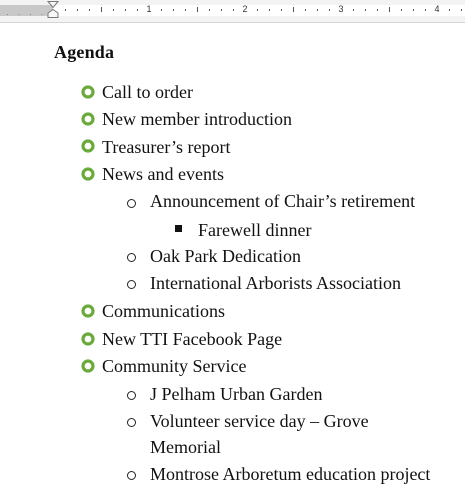 Image resolution: width=465 pixels, height=489 pixels. Describe the element at coordinates (236, 394) in the screenshot. I see `list-item: J Pelham Urban Garden` at that location.